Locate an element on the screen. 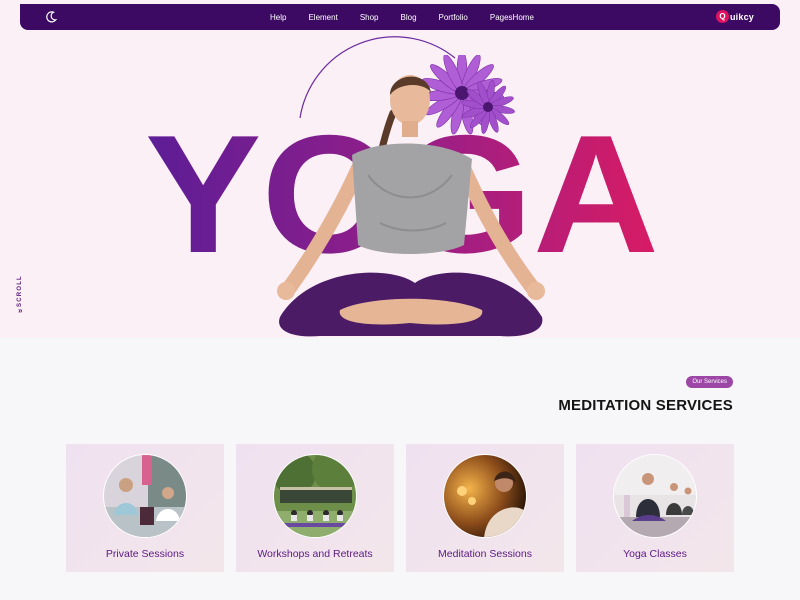 This screenshot has height=600, width=800. nav-item-pageshome: PagesHome is located at coordinates (512, 17).